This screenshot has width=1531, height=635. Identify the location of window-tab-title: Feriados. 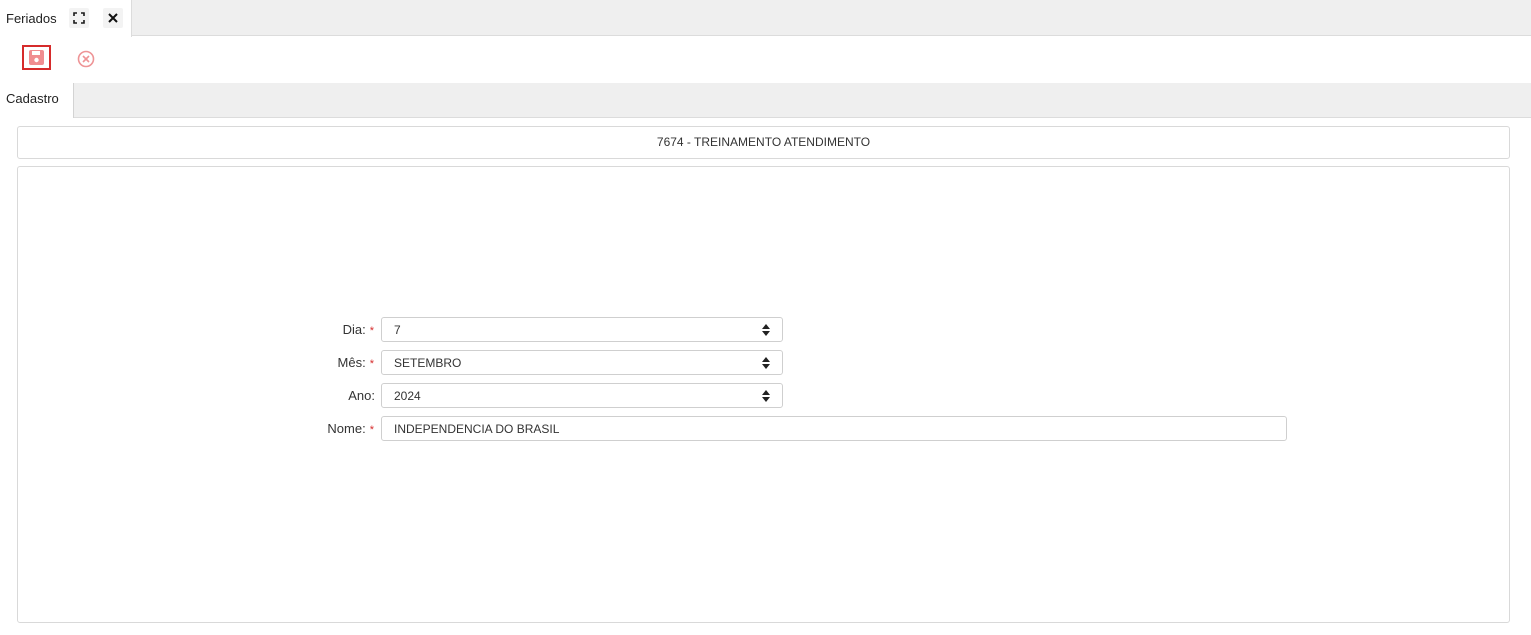
(31, 18).